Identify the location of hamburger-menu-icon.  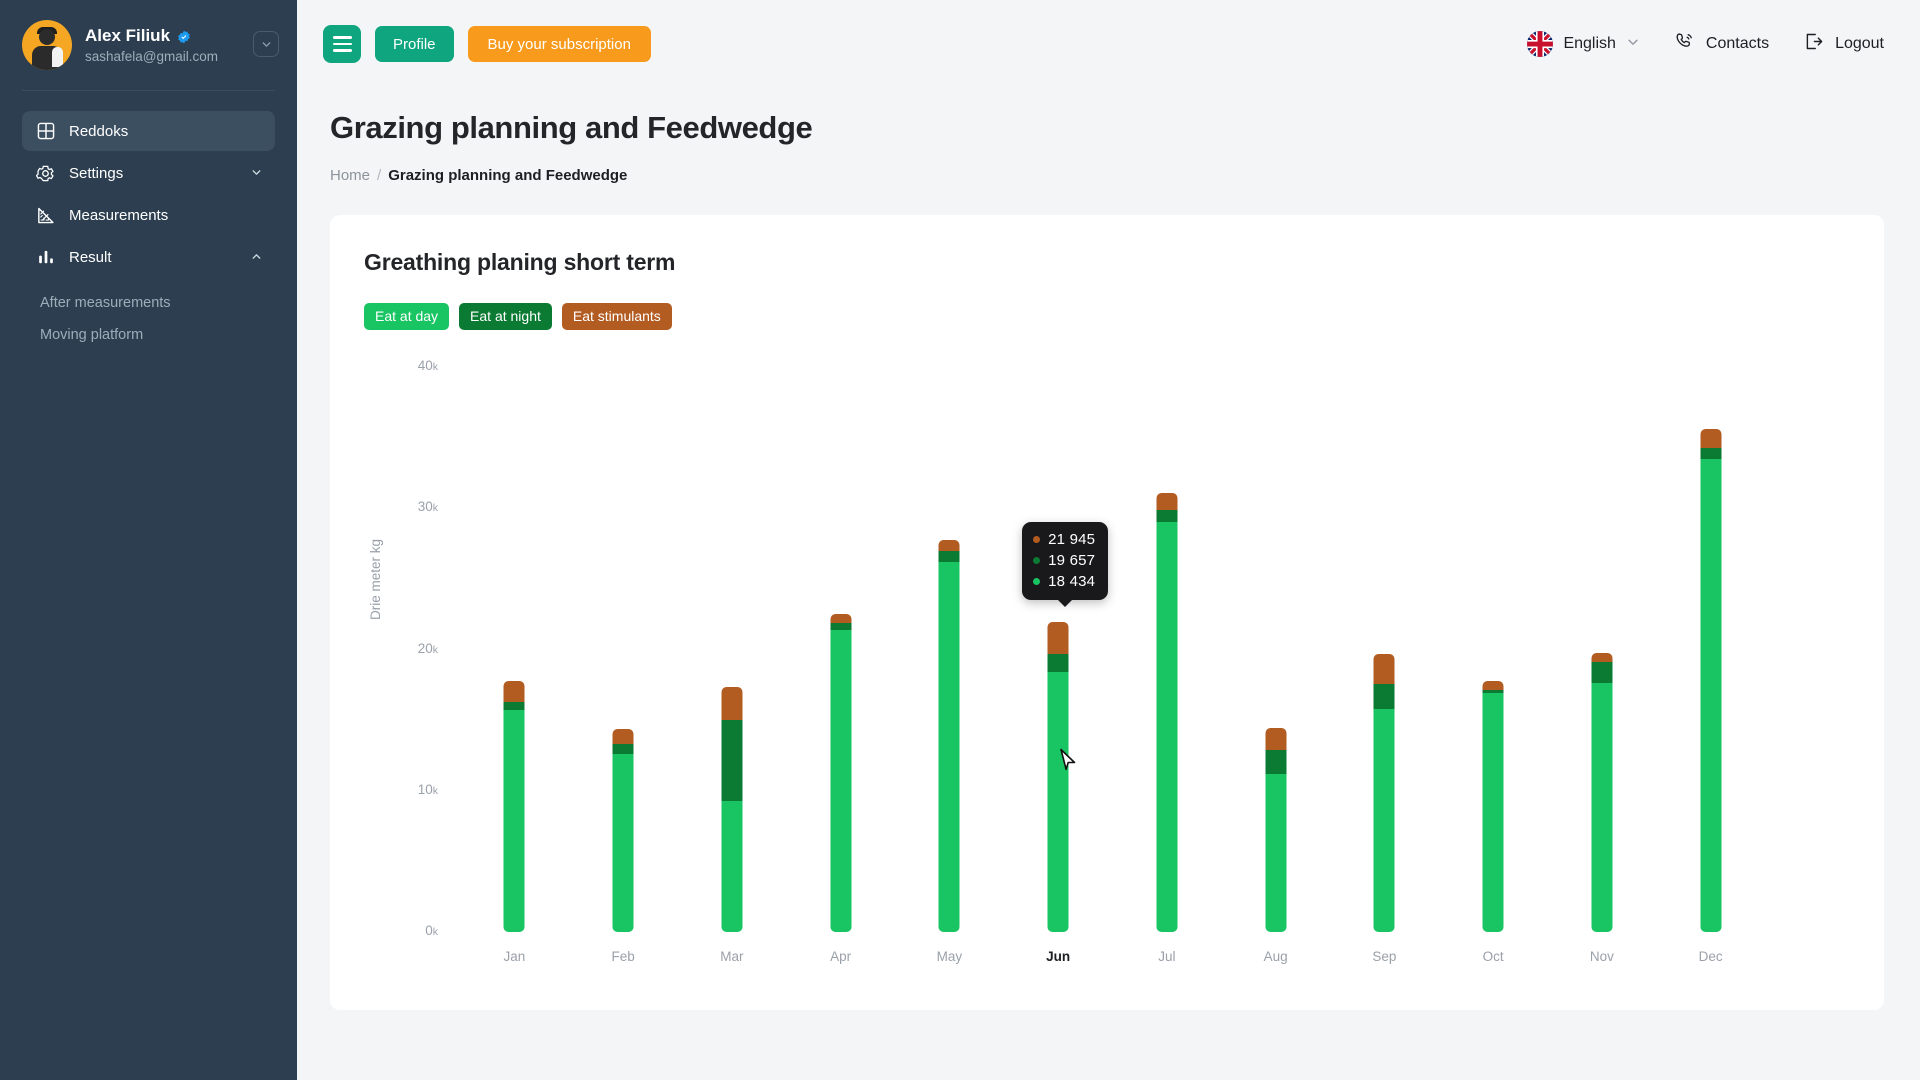
(342, 44).